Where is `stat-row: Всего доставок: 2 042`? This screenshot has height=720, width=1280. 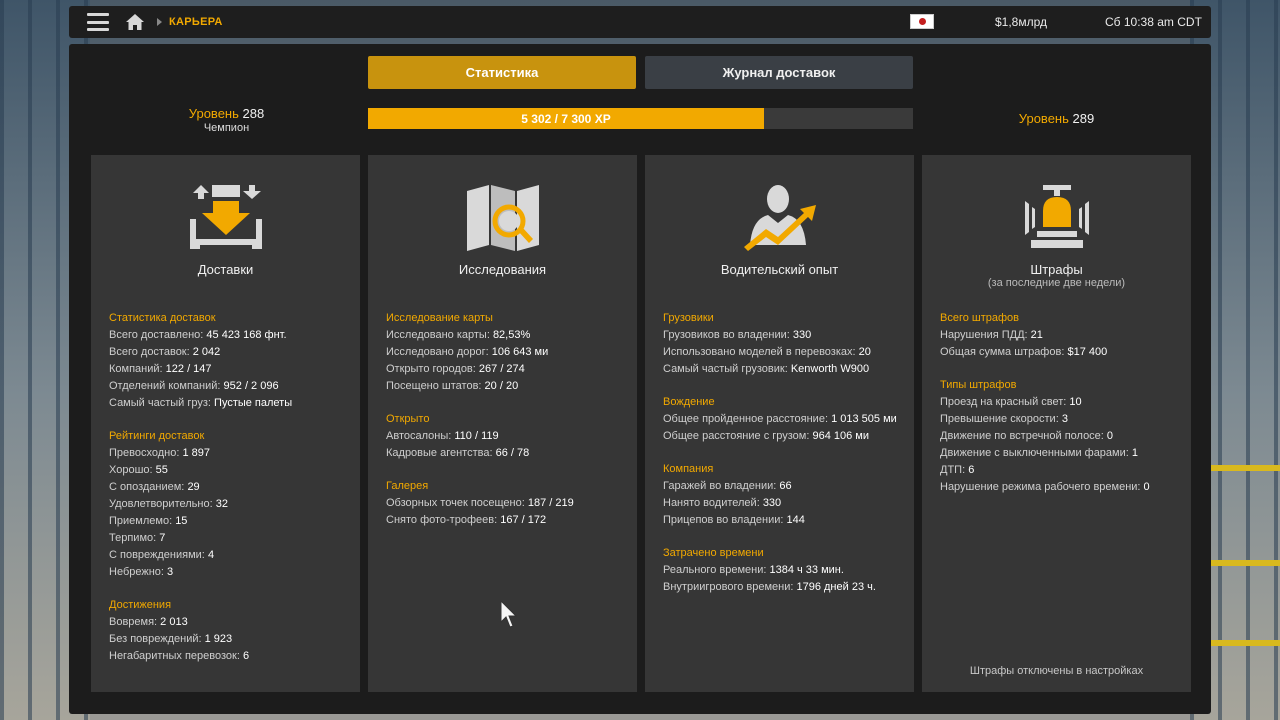 stat-row: Всего доставок: 2 042 is located at coordinates (165, 352).